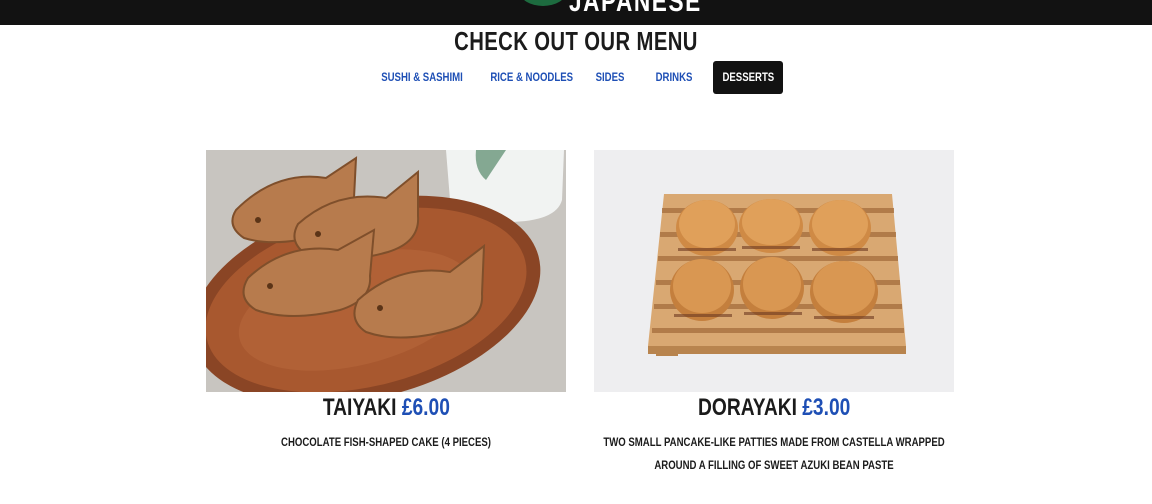 Image resolution: width=1152 pixels, height=504 pixels. Describe the element at coordinates (527, 77) in the screenshot. I see `tab-rice-noodles: RICE & NOODLES` at that location.